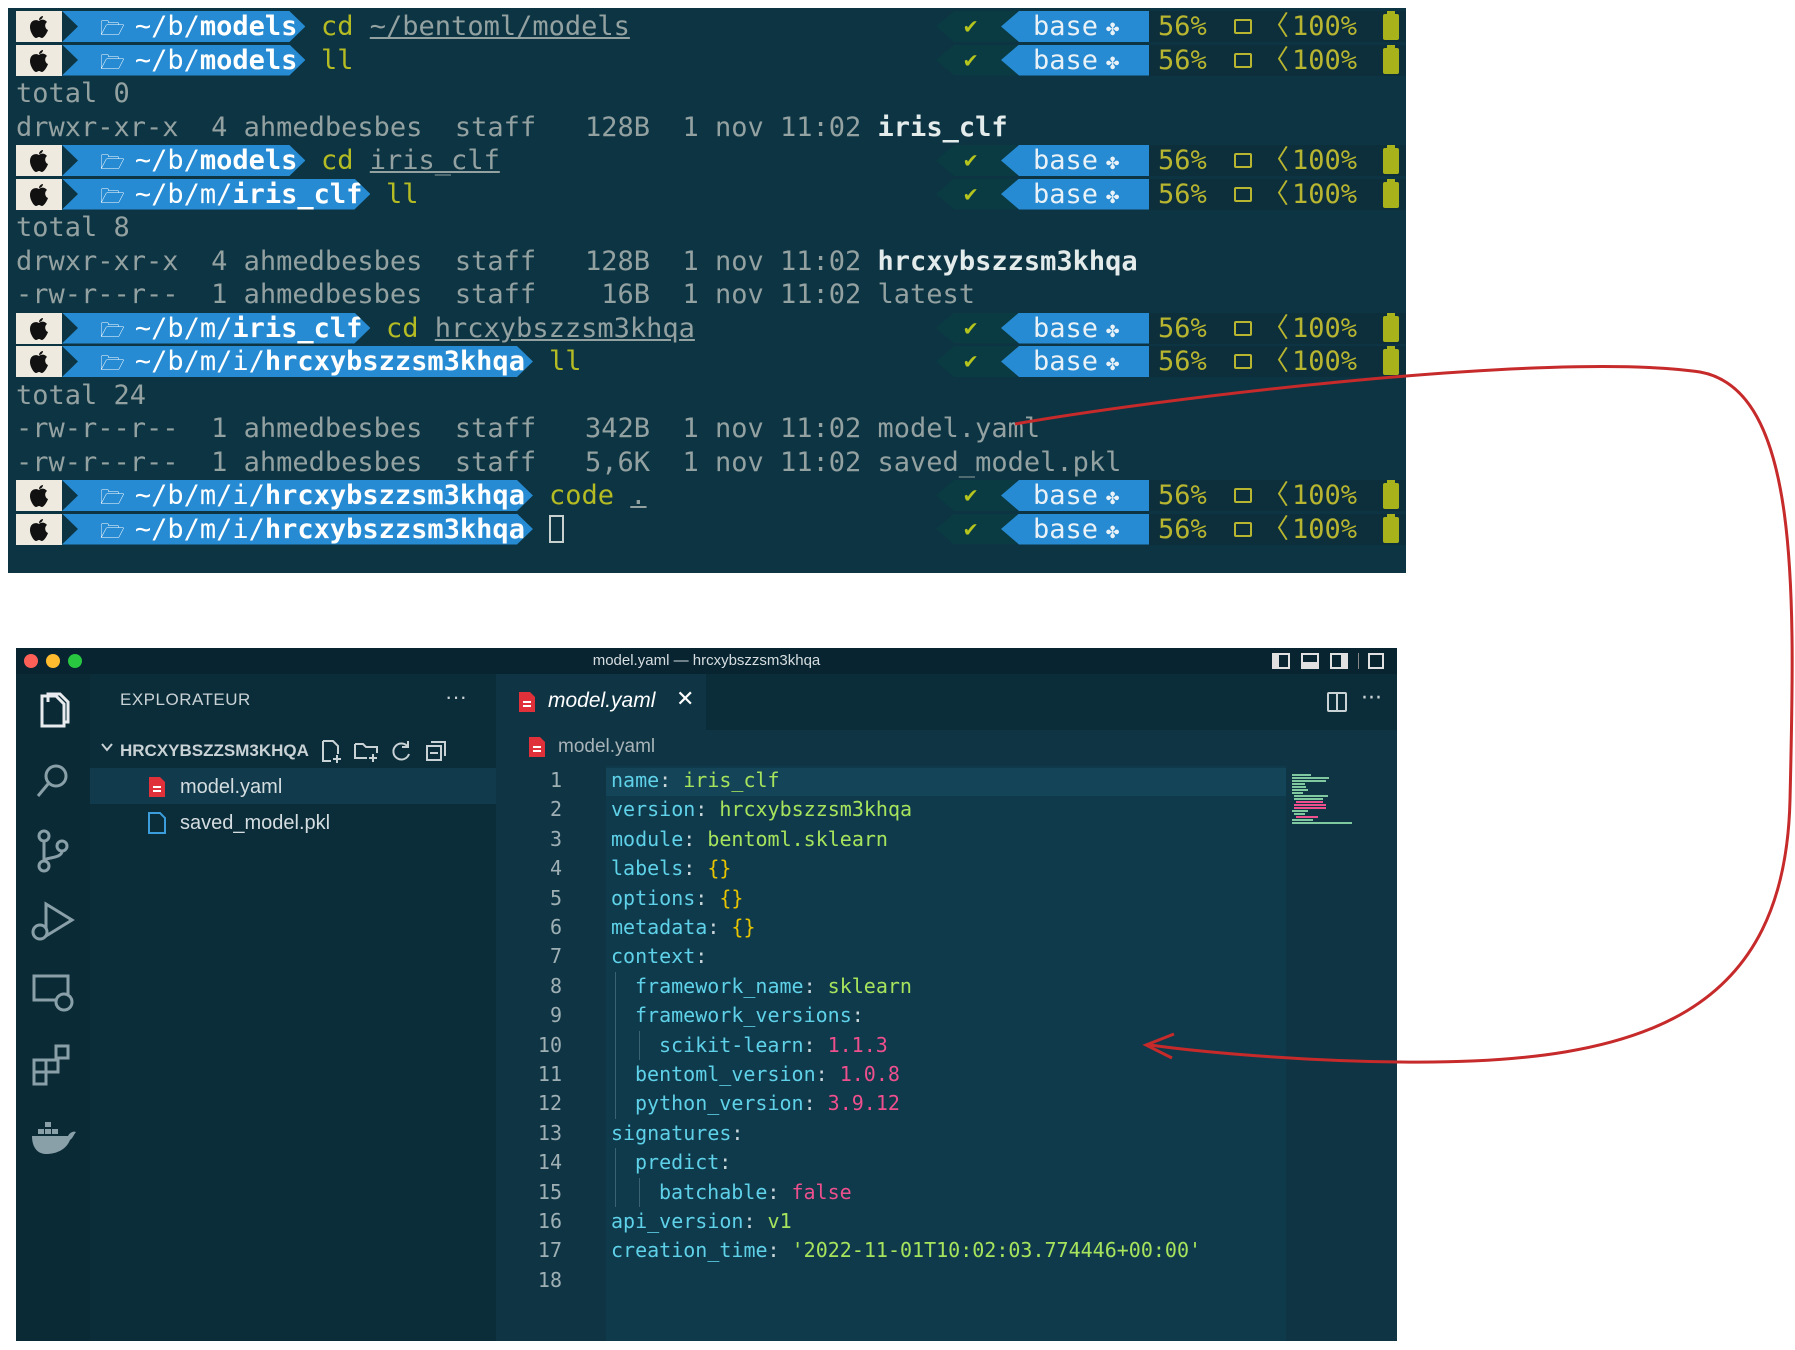 Image resolution: width=1795 pixels, height=1350 pixels. I want to click on yaml-value: iris_clf, so click(731, 780).